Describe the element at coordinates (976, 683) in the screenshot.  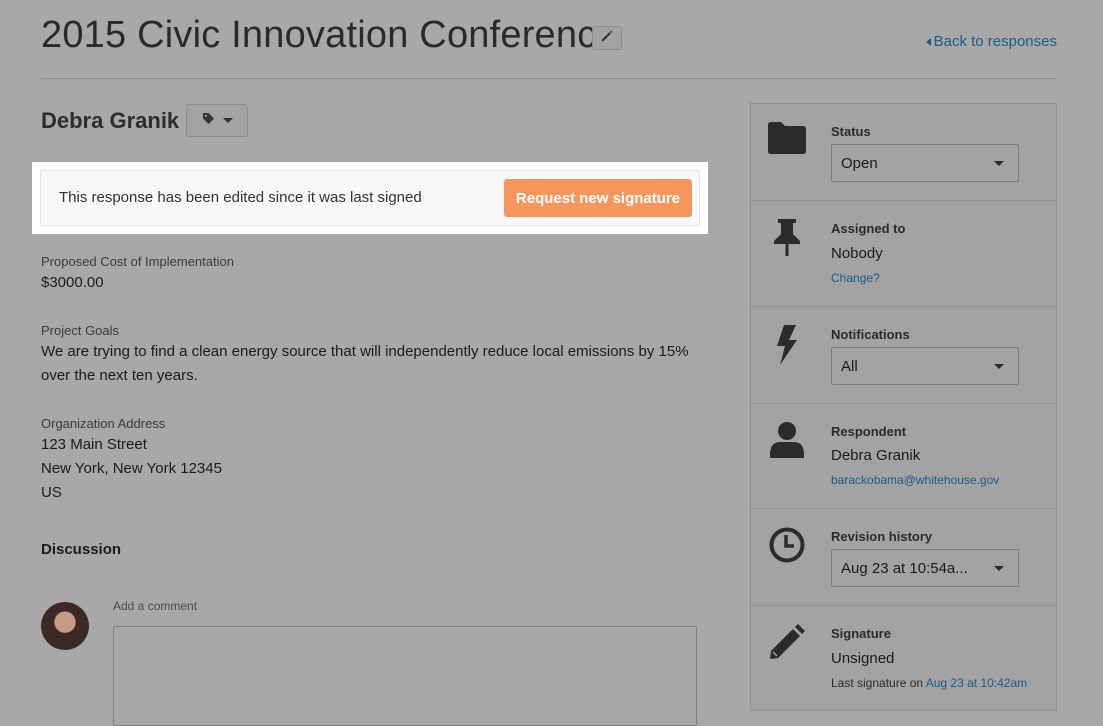
I see `last-signature-date-link: Aug 23 at 10:42am` at that location.